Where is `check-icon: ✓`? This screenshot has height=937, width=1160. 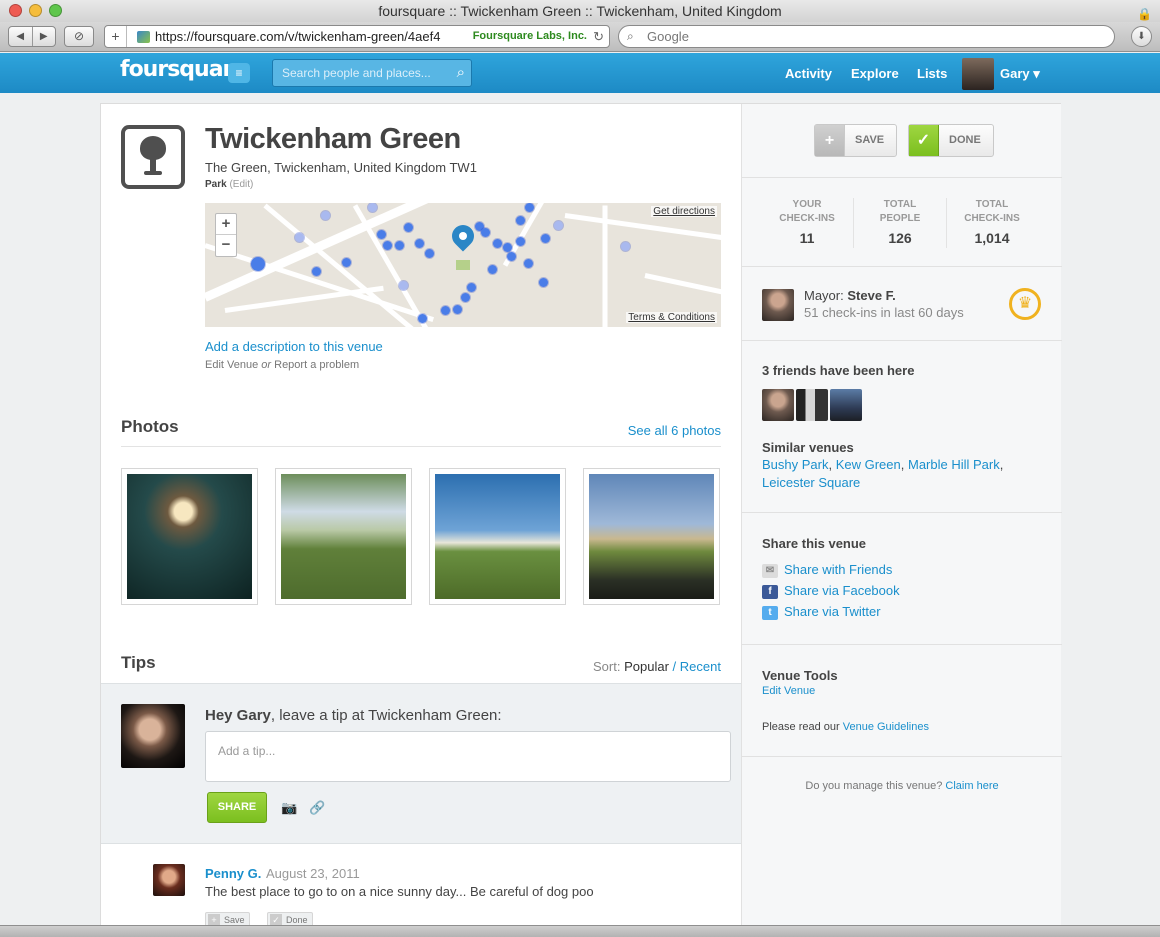 check-icon: ✓ is located at coordinates (924, 140).